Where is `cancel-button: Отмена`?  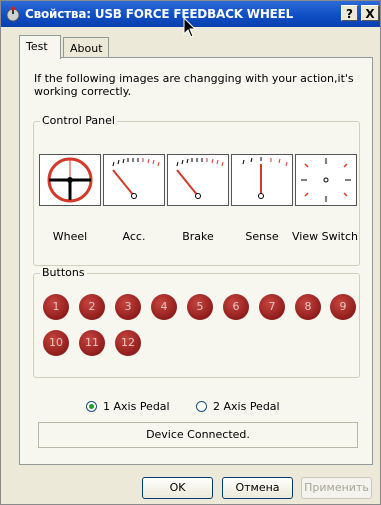 cancel-button: Отмена is located at coordinates (257, 488).